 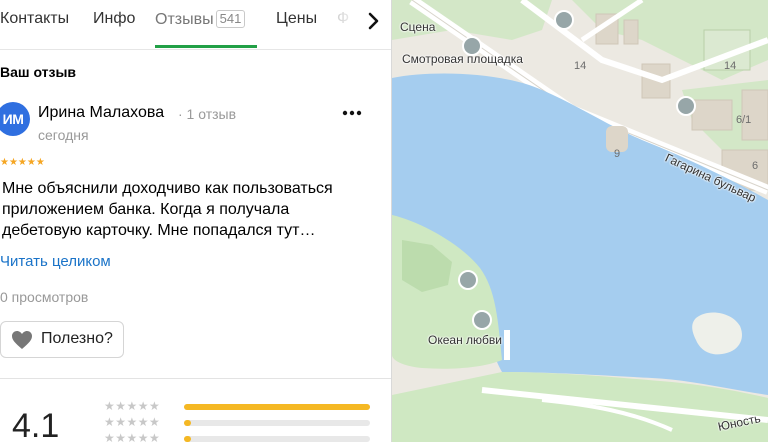 What do you see at coordinates (230, 19) in the screenshot?
I see `reviews-count-badge: 541` at bounding box center [230, 19].